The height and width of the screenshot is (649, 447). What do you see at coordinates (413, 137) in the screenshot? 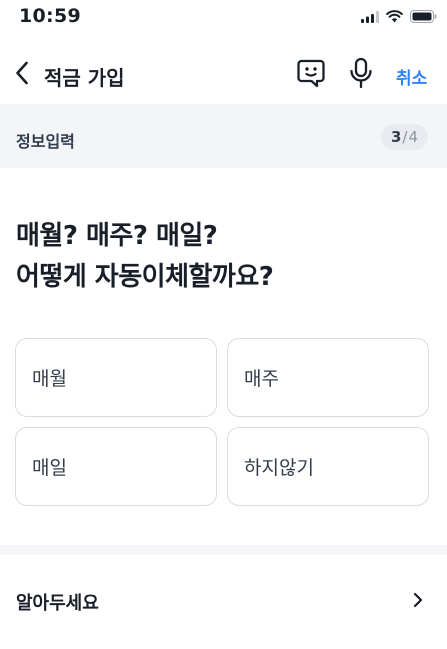
I see `step-total: 4` at bounding box center [413, 137].